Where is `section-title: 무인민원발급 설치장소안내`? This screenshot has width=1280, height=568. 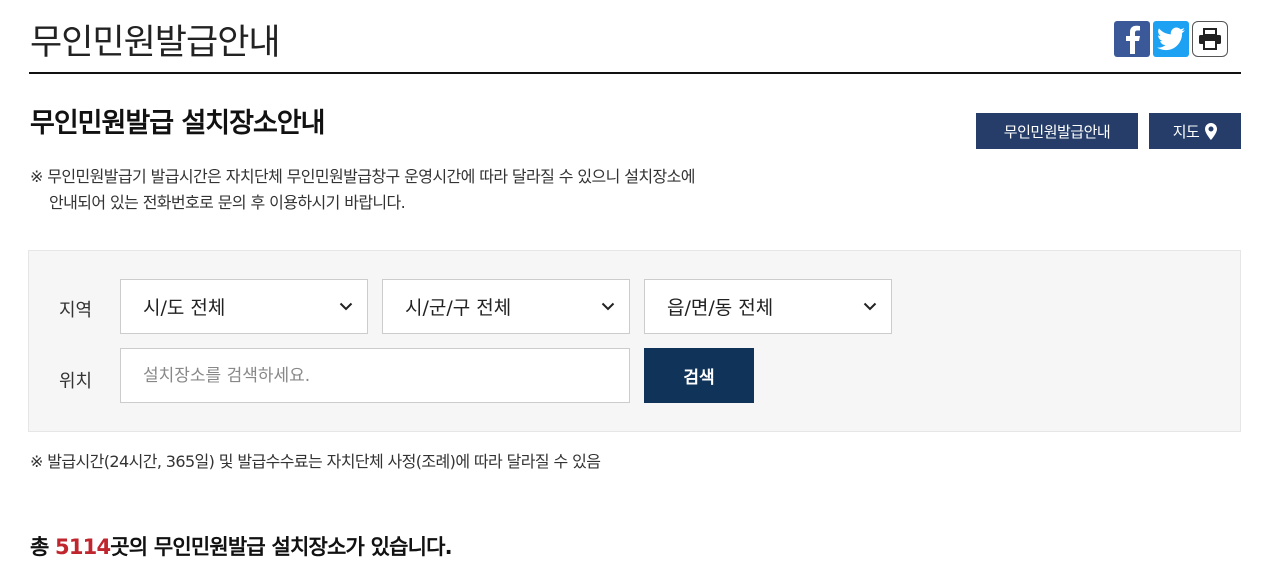
section-title: 무인민원발급 설치장소안내 is located at coordinates (177, 123).